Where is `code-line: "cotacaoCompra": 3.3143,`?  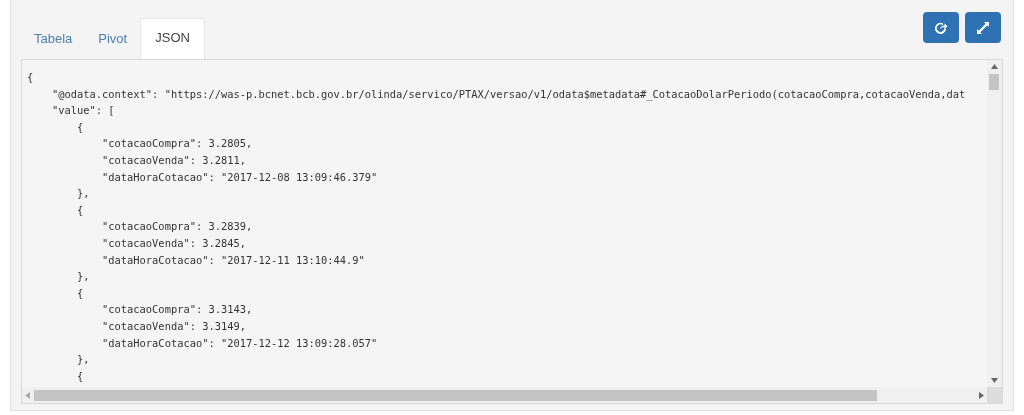
code-line: "cotacaoCompra": 3.3143, is located at coordinates (177, 310).